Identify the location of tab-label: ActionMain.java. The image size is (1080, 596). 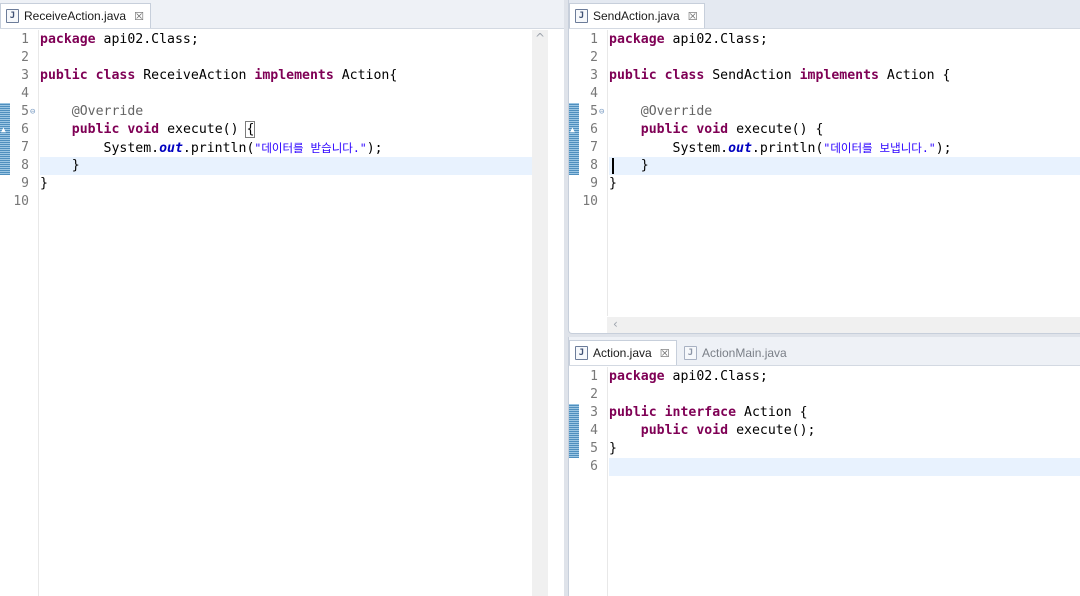
(744, 352).